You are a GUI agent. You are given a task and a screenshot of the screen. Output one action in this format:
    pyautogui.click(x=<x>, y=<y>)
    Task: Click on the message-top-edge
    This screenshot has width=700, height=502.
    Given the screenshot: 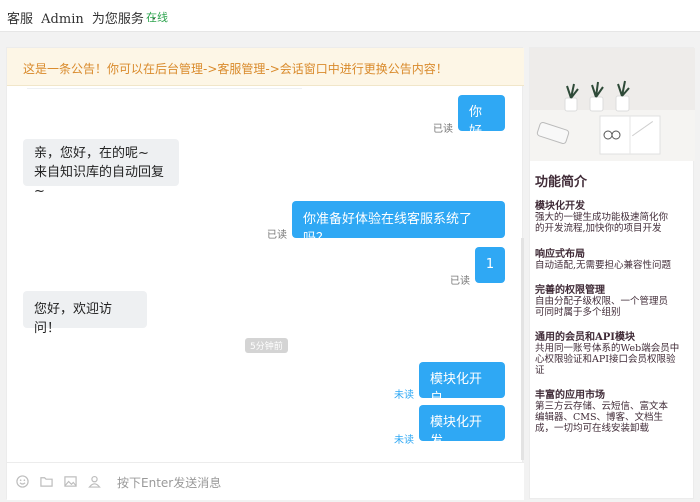 What is the action you would take?
    pyautogui.click(x=164, y=88)
    